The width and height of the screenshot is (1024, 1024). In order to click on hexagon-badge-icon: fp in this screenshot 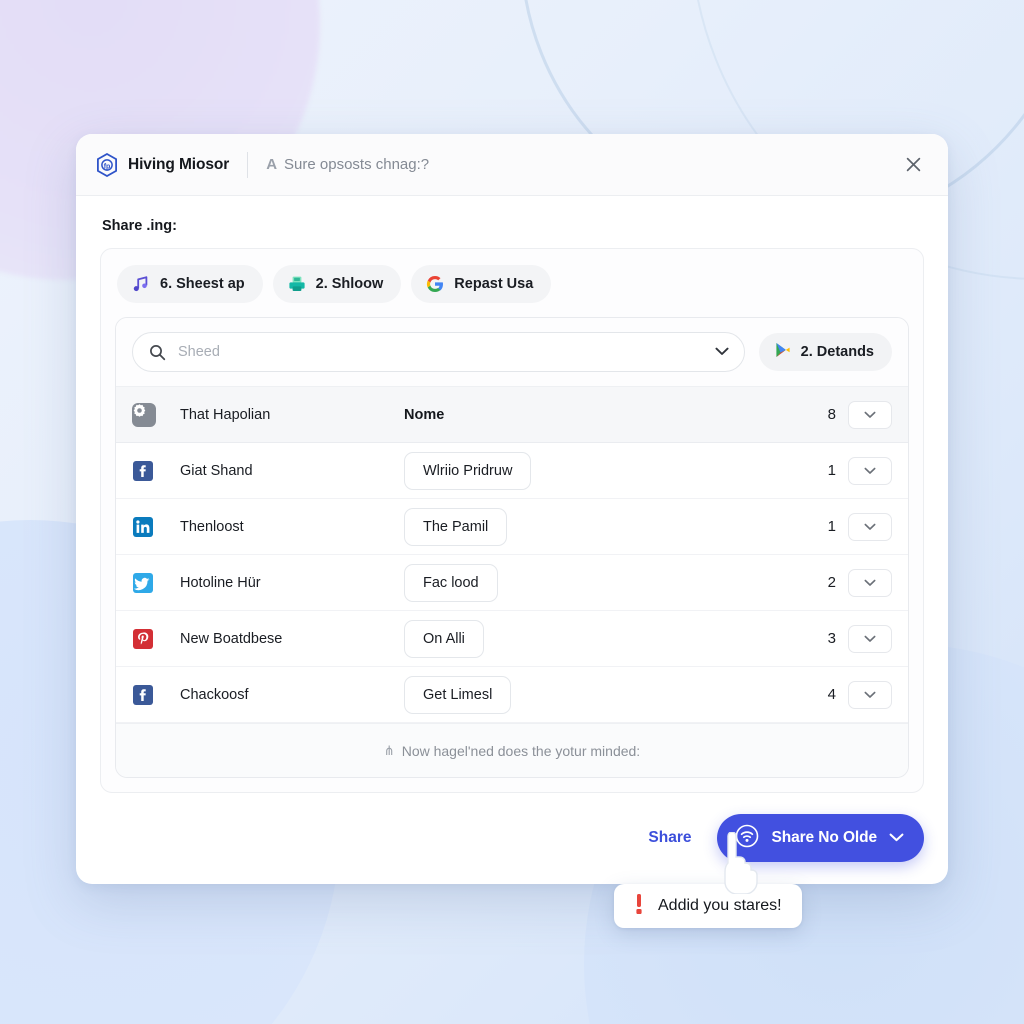, I will do `click(107, 164)`.